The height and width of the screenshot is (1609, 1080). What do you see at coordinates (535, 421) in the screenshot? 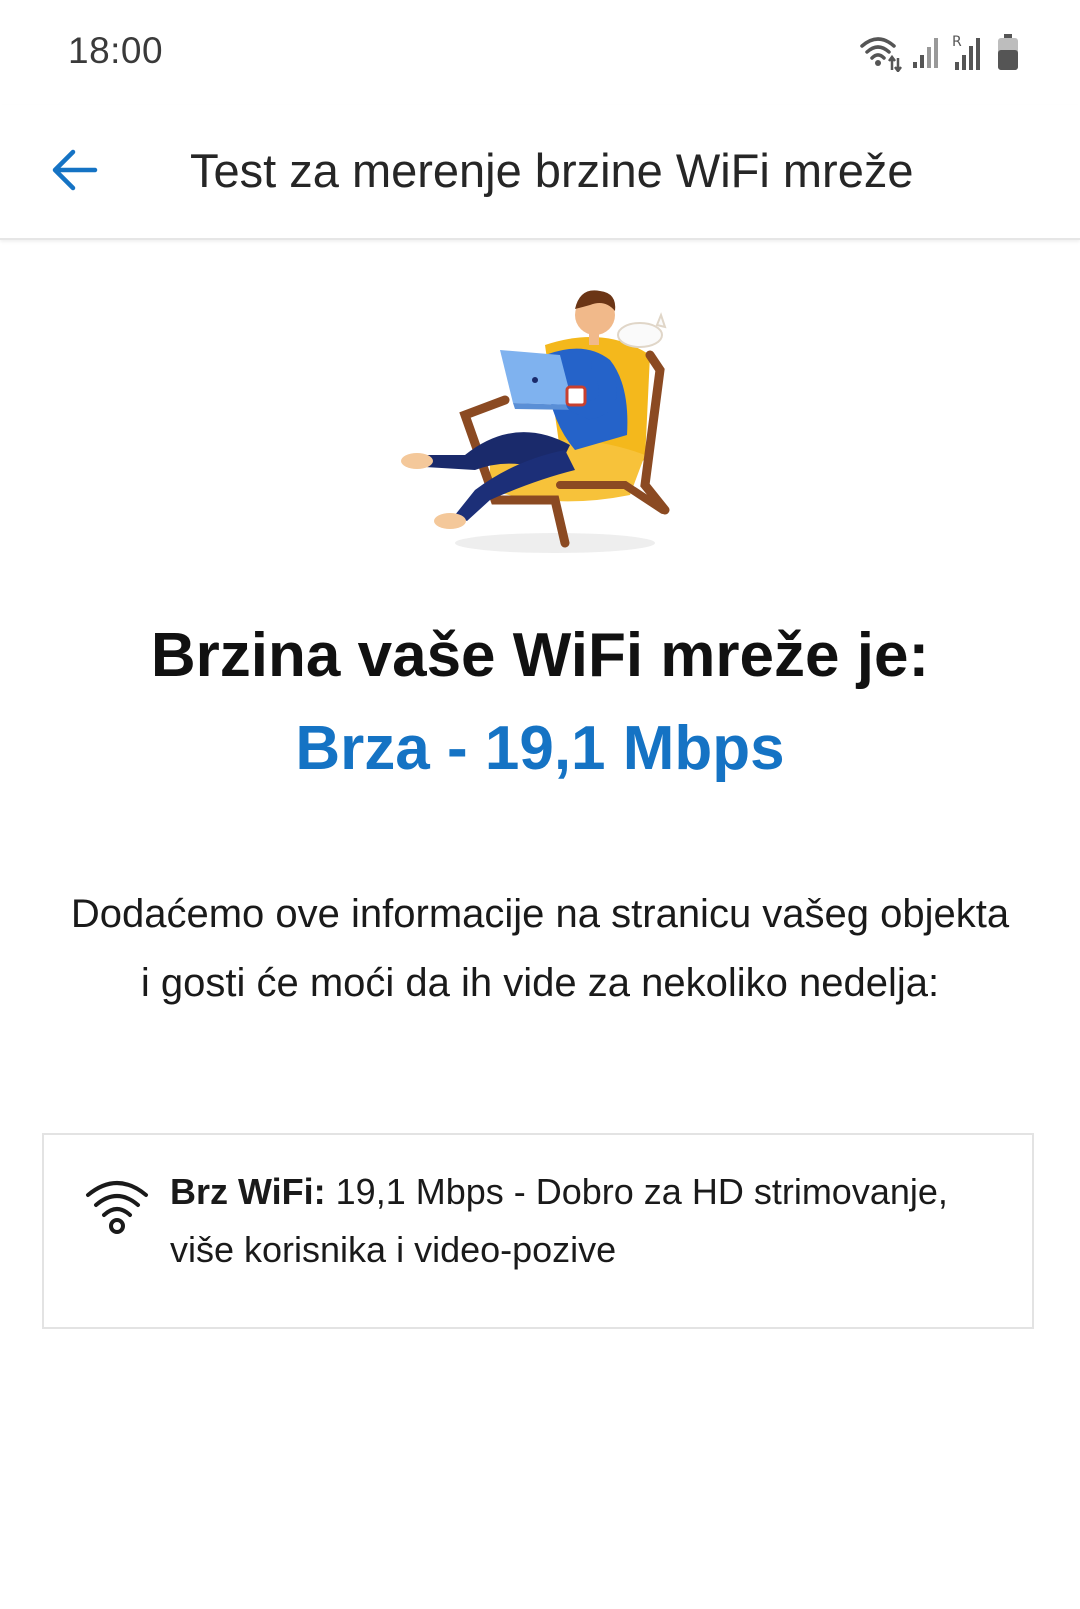
I see `illustration-graphic` at bounding box center [535, 421].